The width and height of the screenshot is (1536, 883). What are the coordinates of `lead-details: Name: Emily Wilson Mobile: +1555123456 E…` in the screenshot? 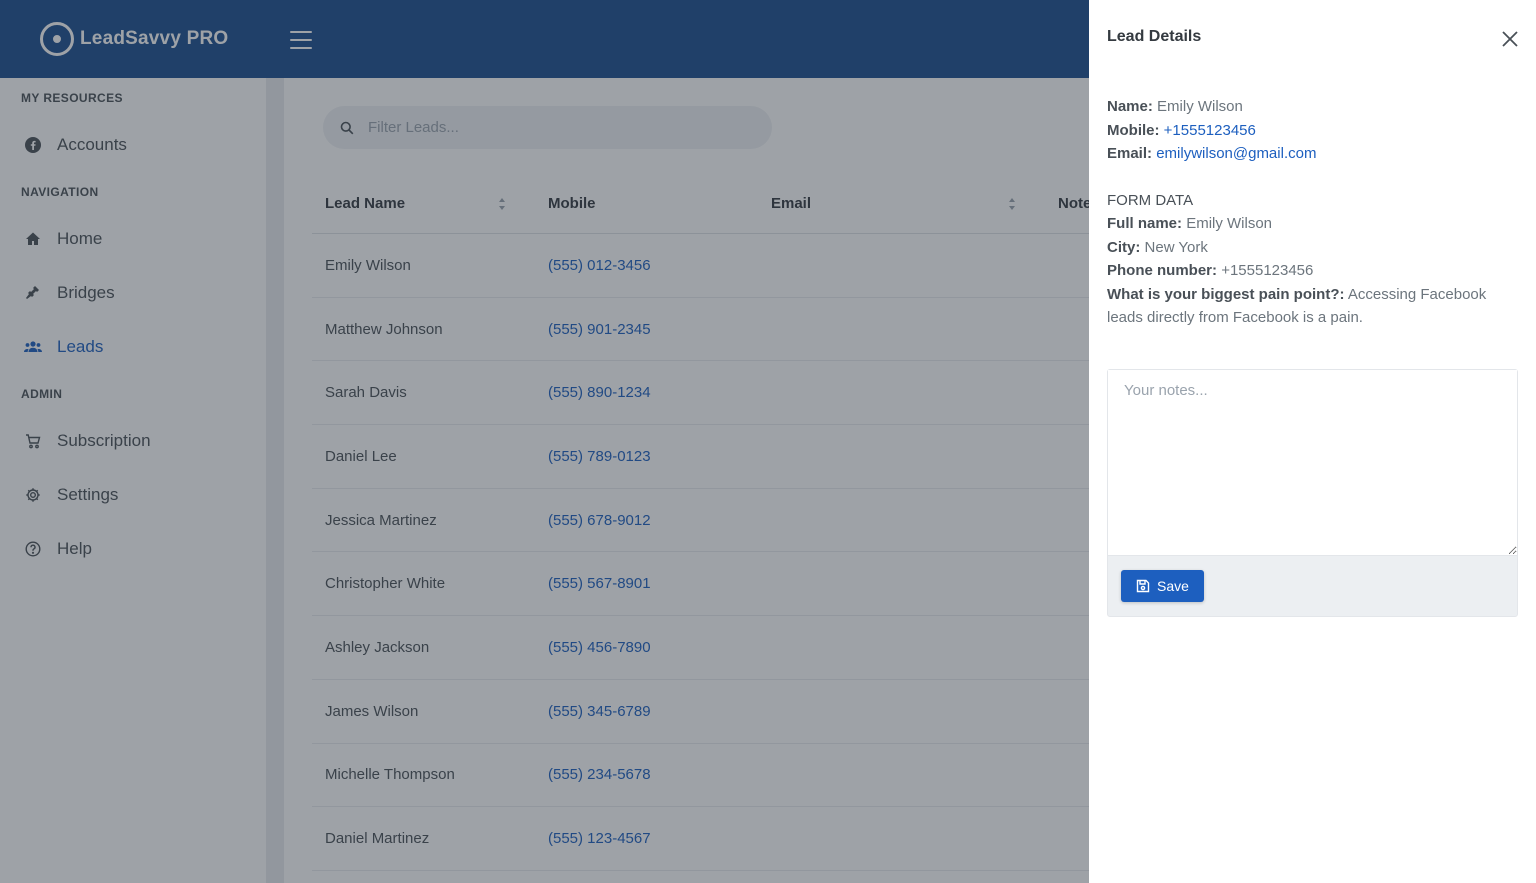 It's located at (1307, 212).